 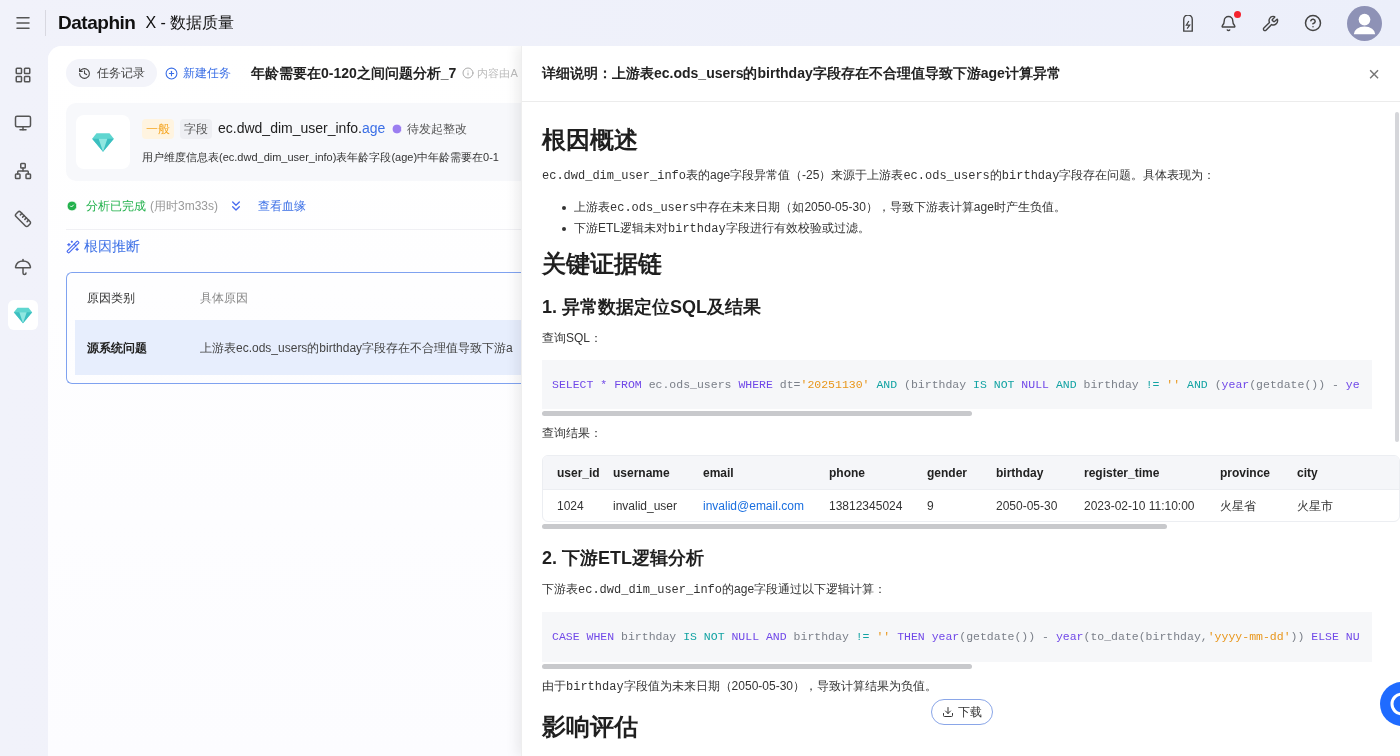 I want to click on new-task-button: 新建任务, so click(x=198, y=73).